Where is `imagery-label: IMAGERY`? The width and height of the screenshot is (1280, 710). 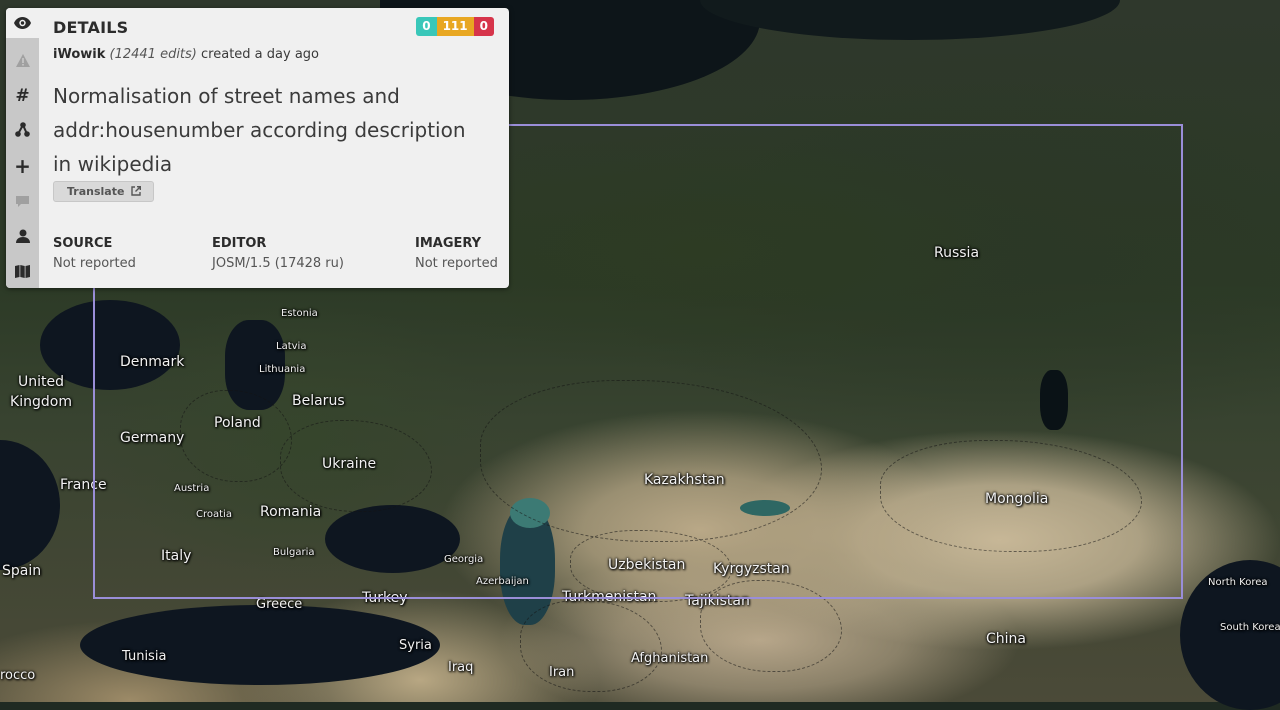
imagery-label: IMAGERY is located at coordinates (448, 243).